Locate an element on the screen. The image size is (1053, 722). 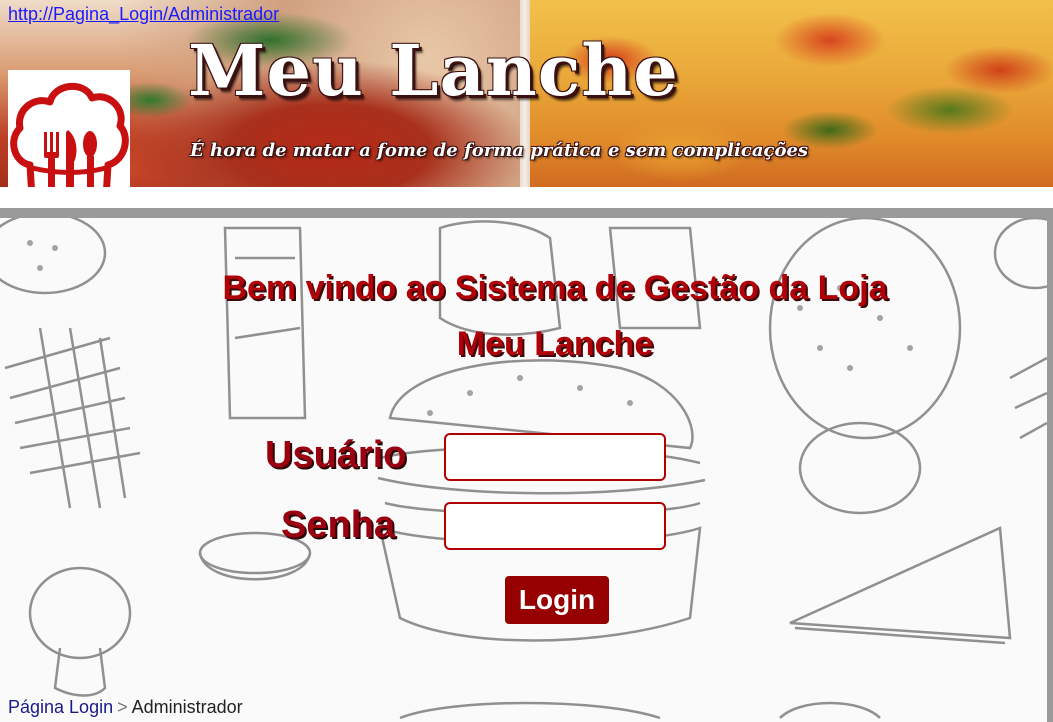
breadcrumb-link-login: Página Login is located at coordinates (60, 707).